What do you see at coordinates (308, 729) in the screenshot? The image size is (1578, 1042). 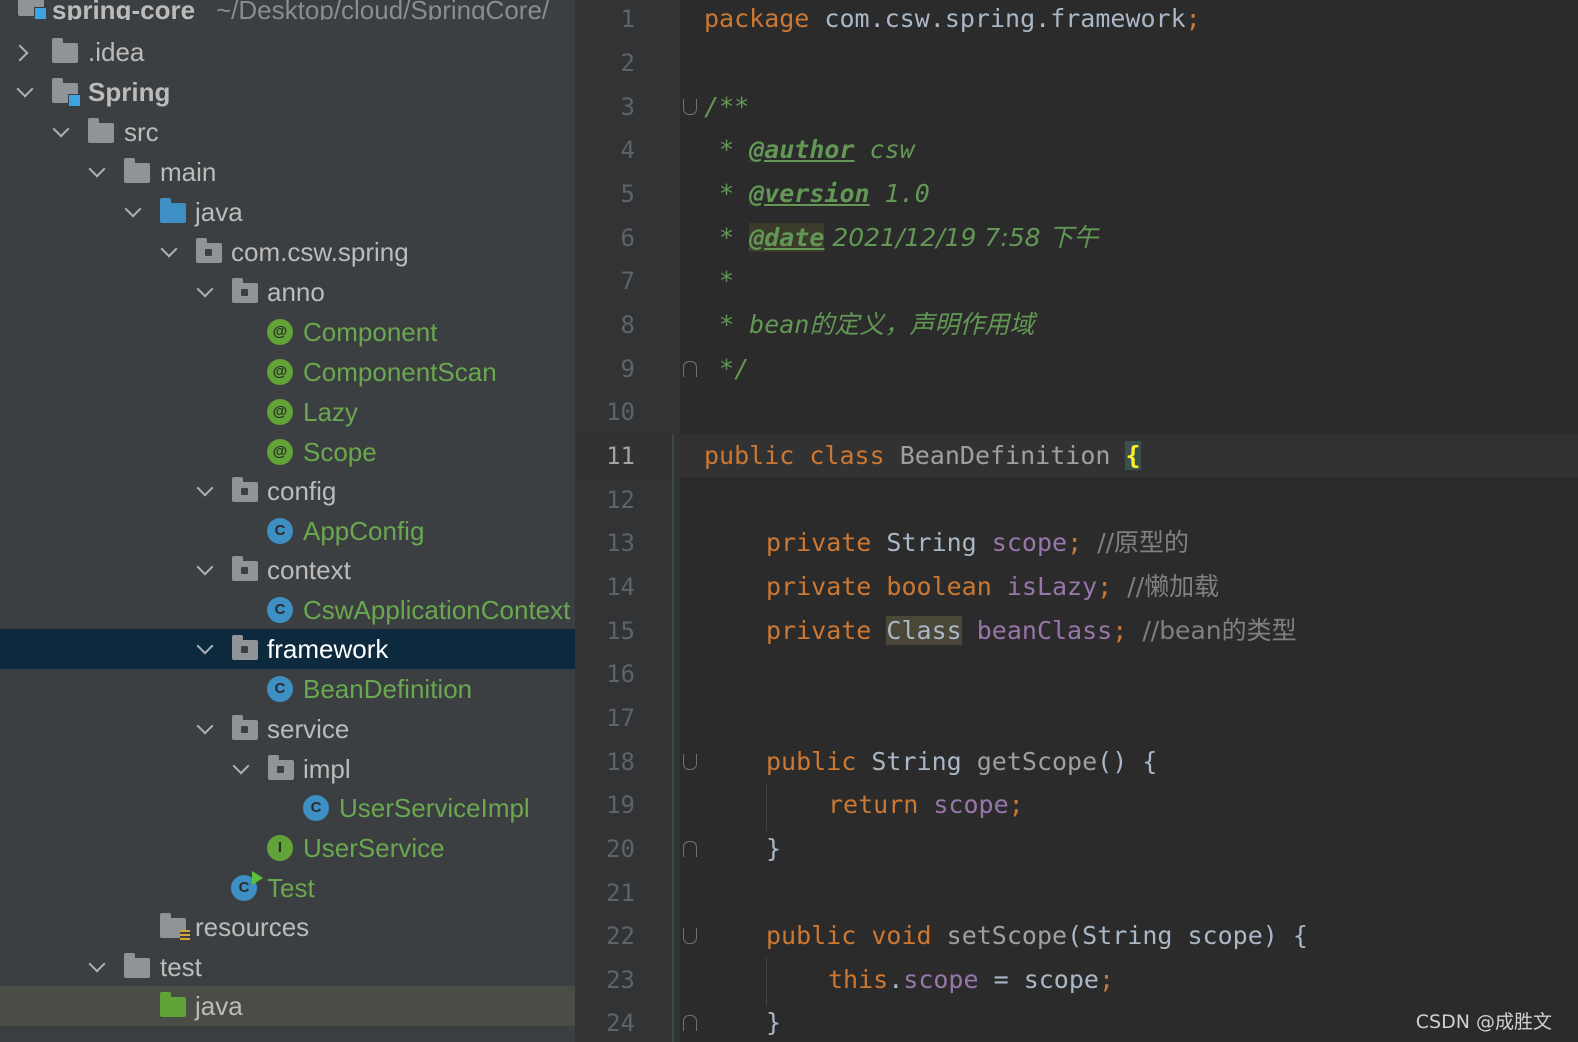 I see `tree-item-label: service` at bounding box center [308, 729].